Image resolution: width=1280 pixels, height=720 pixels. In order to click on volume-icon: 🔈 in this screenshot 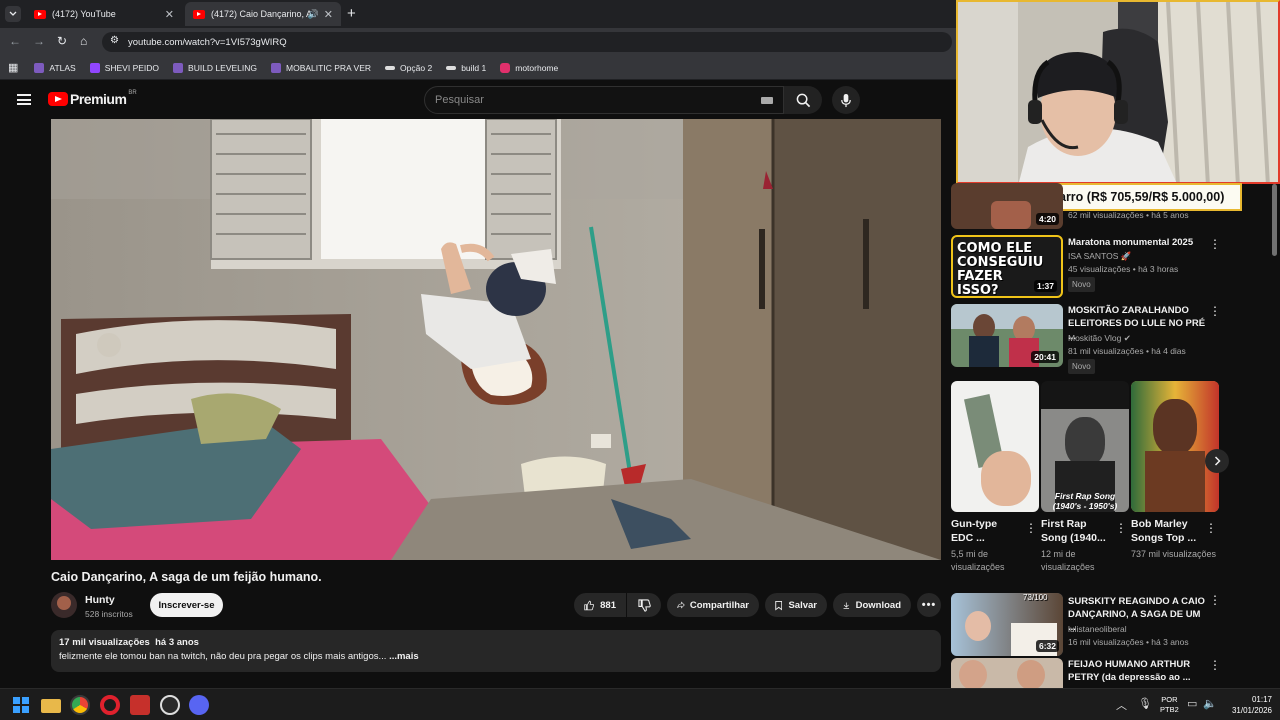, I will do `click(1210, 703)`.